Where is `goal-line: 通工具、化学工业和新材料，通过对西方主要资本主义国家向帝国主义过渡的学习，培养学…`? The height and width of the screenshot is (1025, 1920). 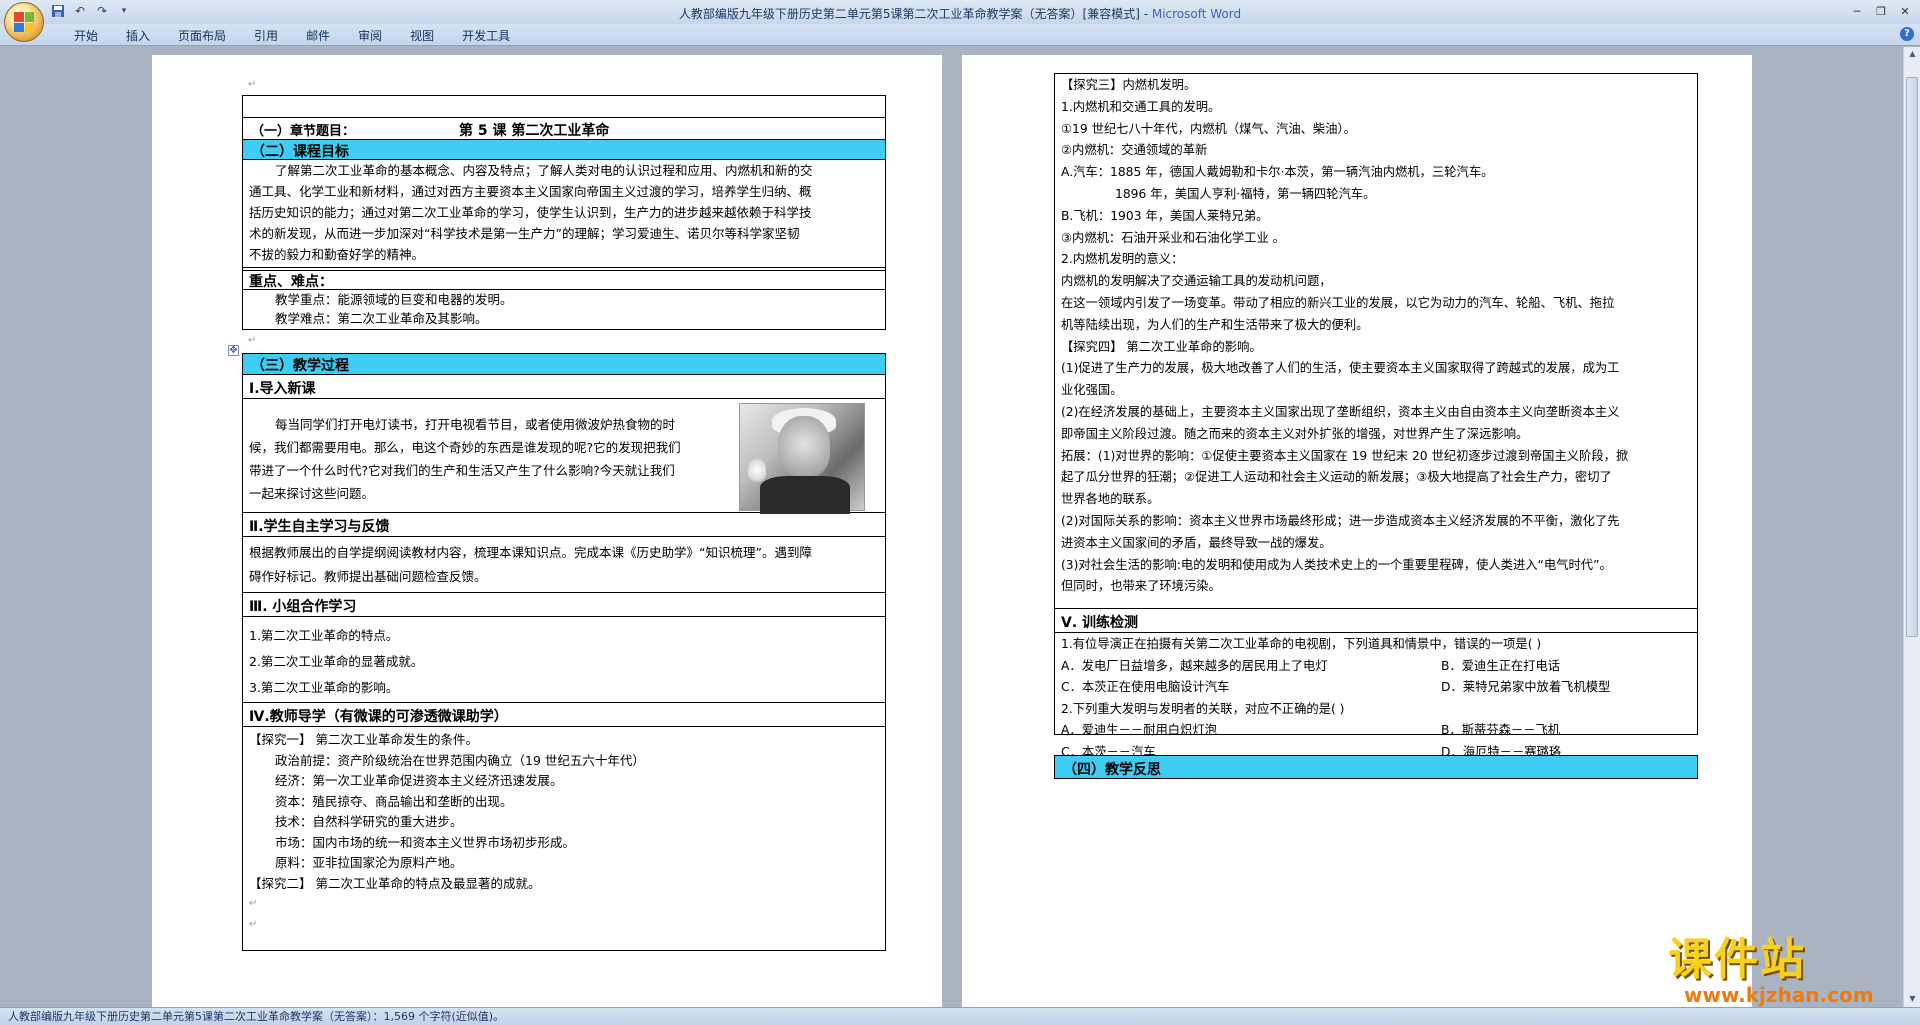 goal-line: 通工具、化学工业和新材料，通过对西方主要资本主义国家向帝国主义过渡的学习，培养学… is located at coordinates (530, 191).